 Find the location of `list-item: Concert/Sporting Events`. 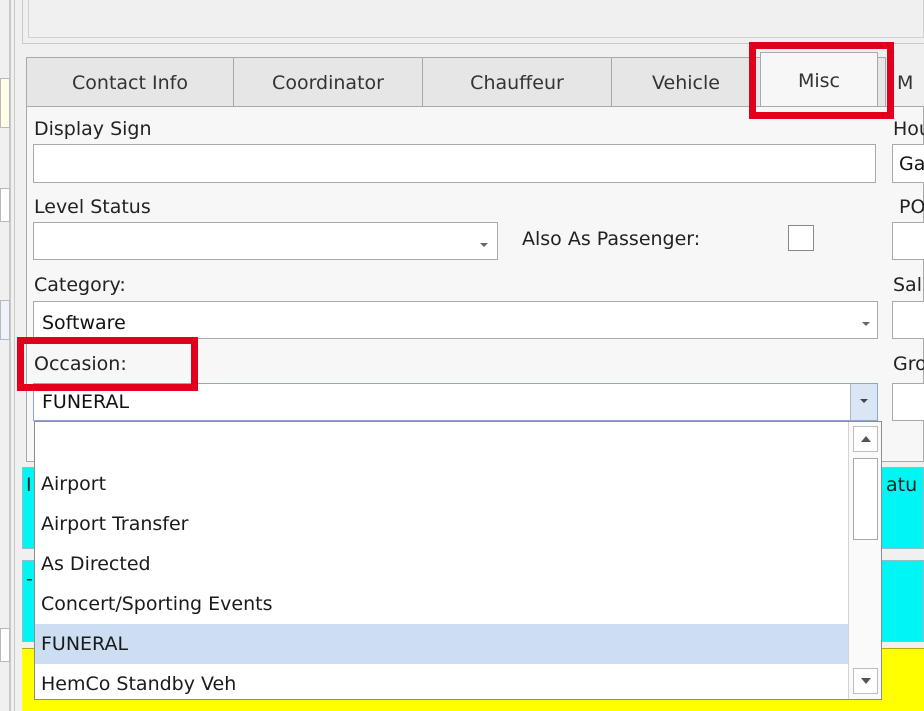

list-item: Concert/Sporting Events is located at coordinates (441, 604).